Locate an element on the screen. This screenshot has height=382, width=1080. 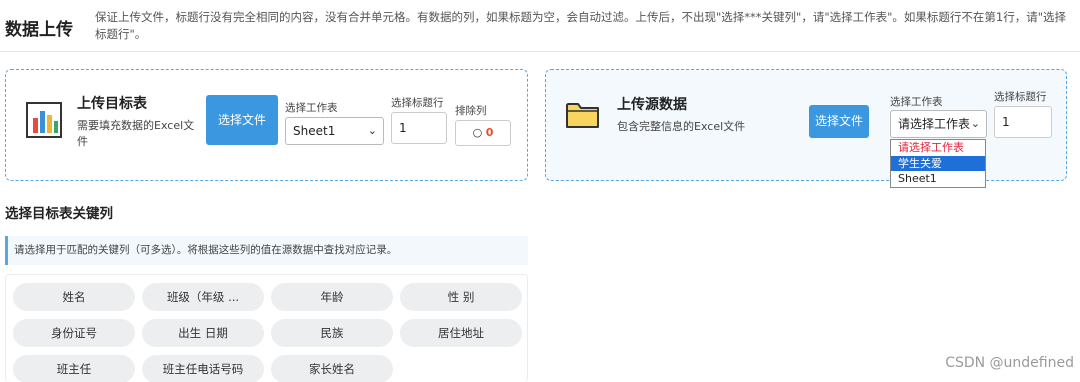
target-header-row-label: 选择标题行 is located at coordinates (417, 103).